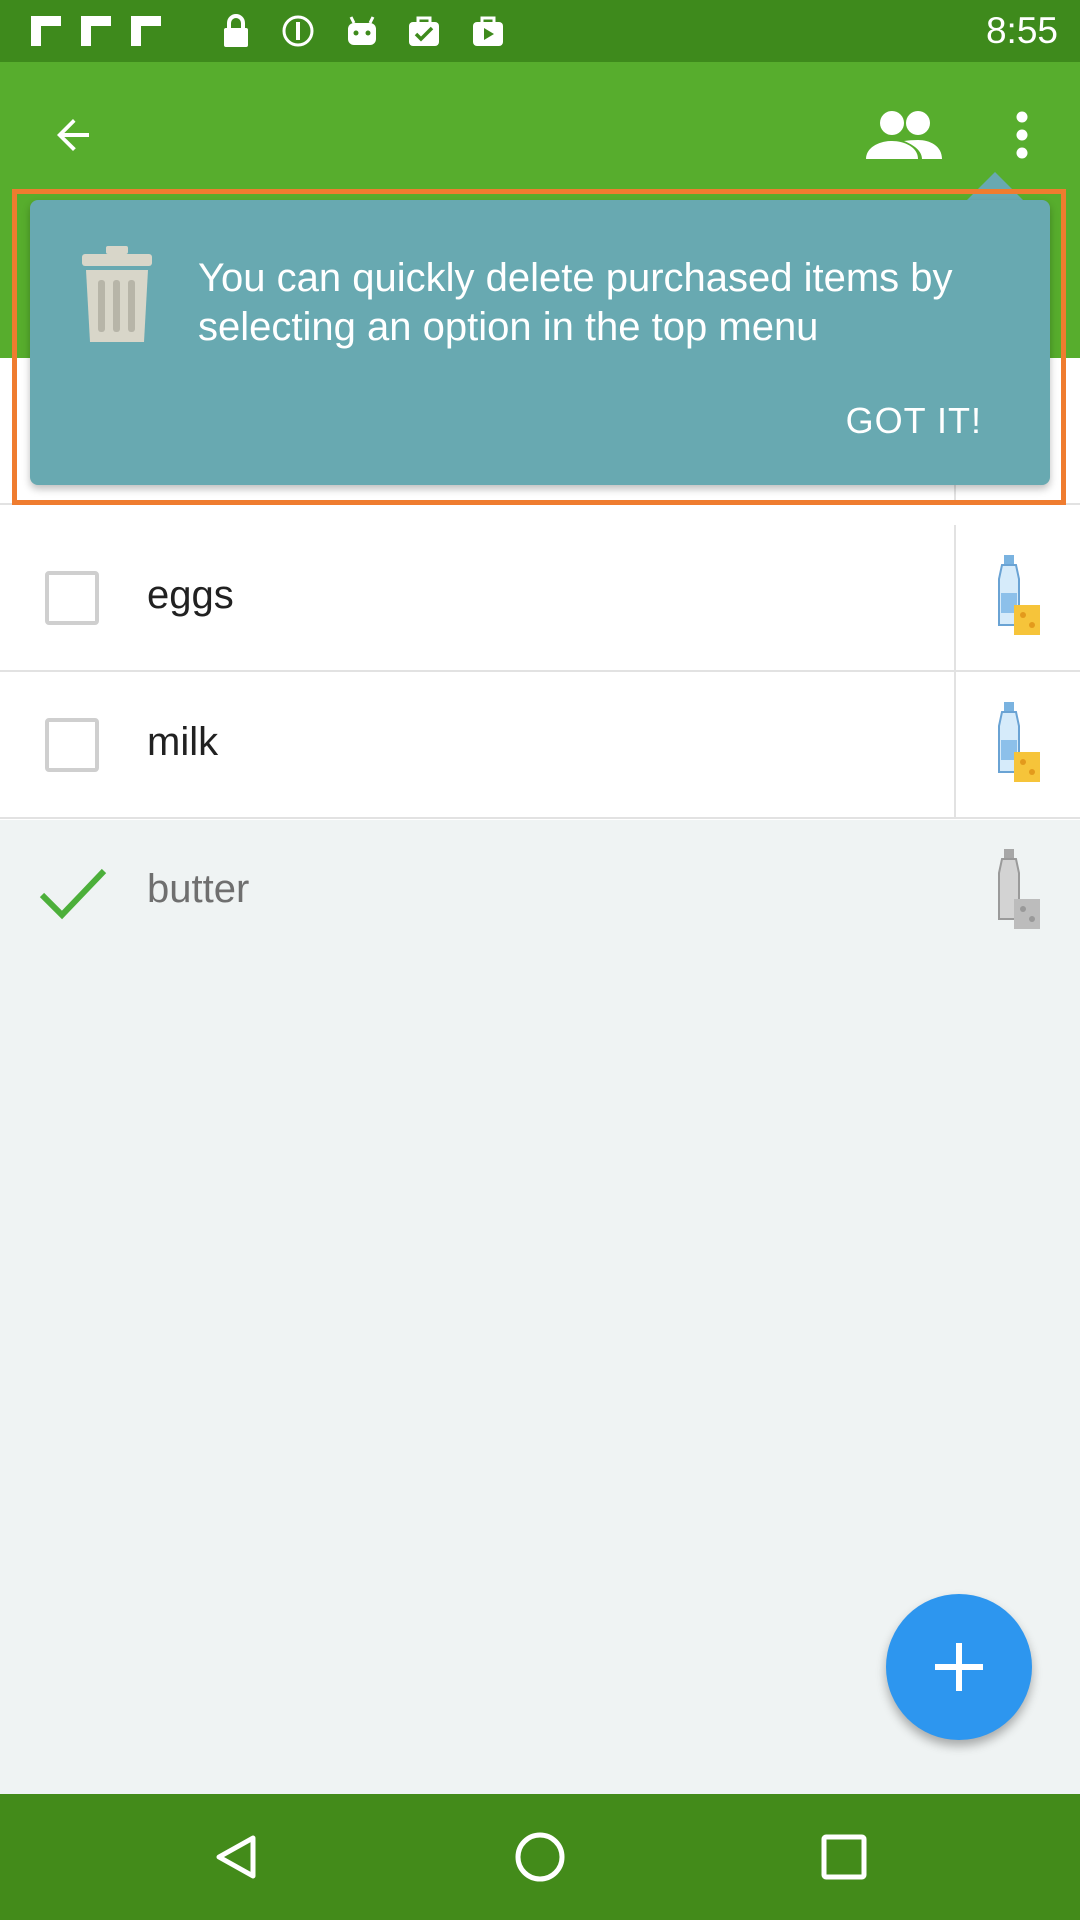 This screenshot has height=1920, width=1080. Describe the element at coordinates (488, 31) in the screenshot. I see `play-bag-icon` at that location.